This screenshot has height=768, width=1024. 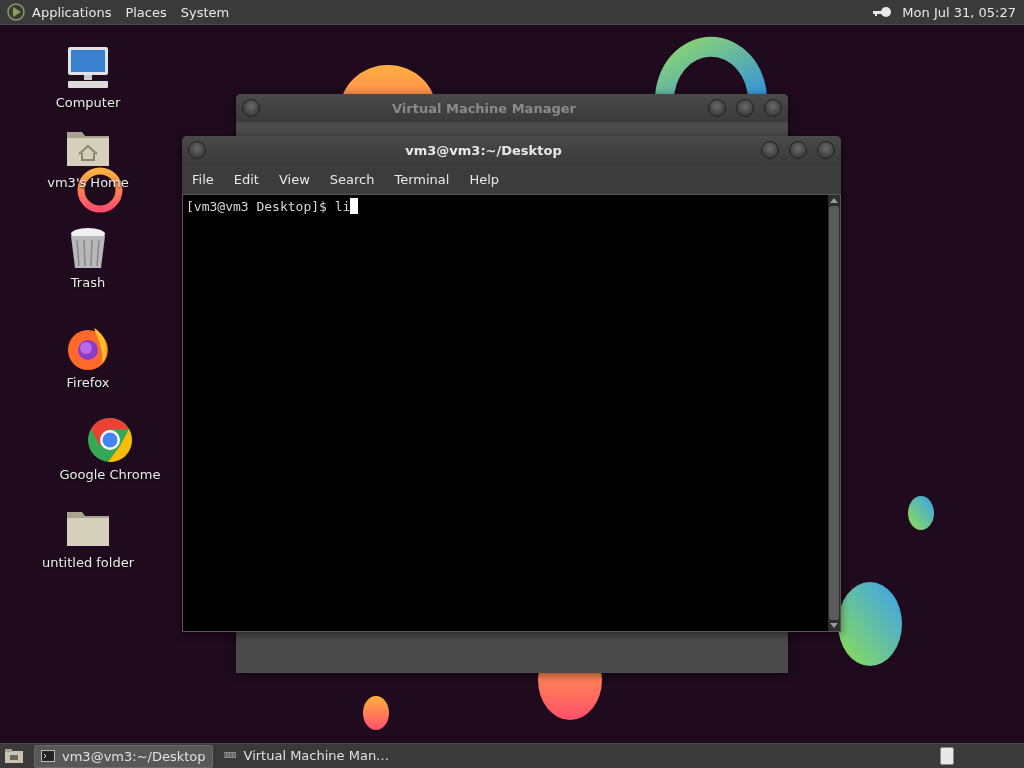 I want to click on menu-item: Help, so click(x=484, y=179).